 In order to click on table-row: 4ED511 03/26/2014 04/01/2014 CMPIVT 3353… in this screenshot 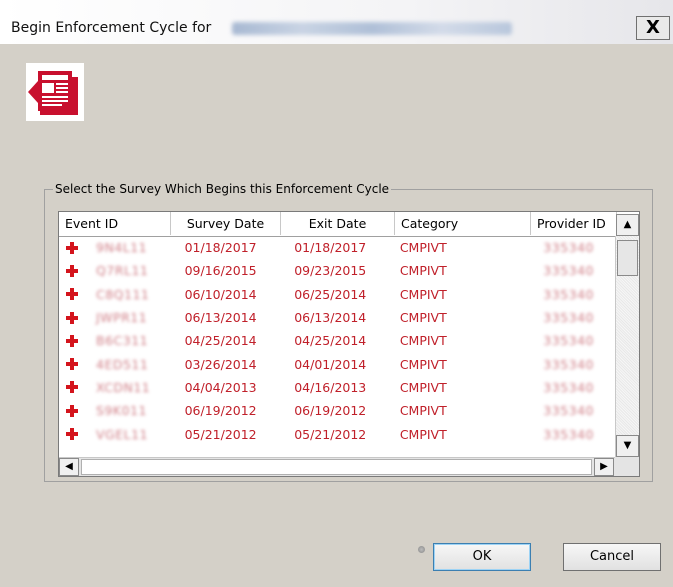, I will do `click(337, 363)`.